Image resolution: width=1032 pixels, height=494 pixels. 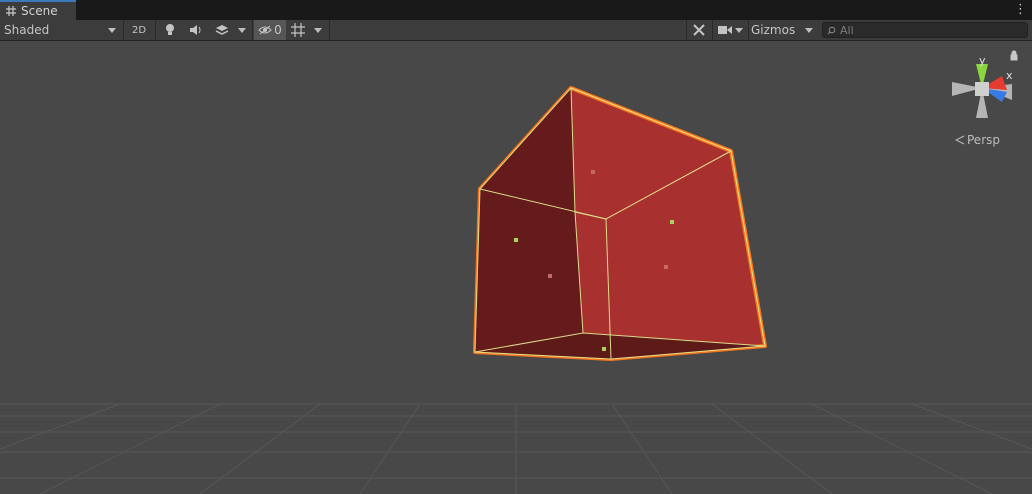 I want to click on camera-settings-button, so click(x=725, y=30).